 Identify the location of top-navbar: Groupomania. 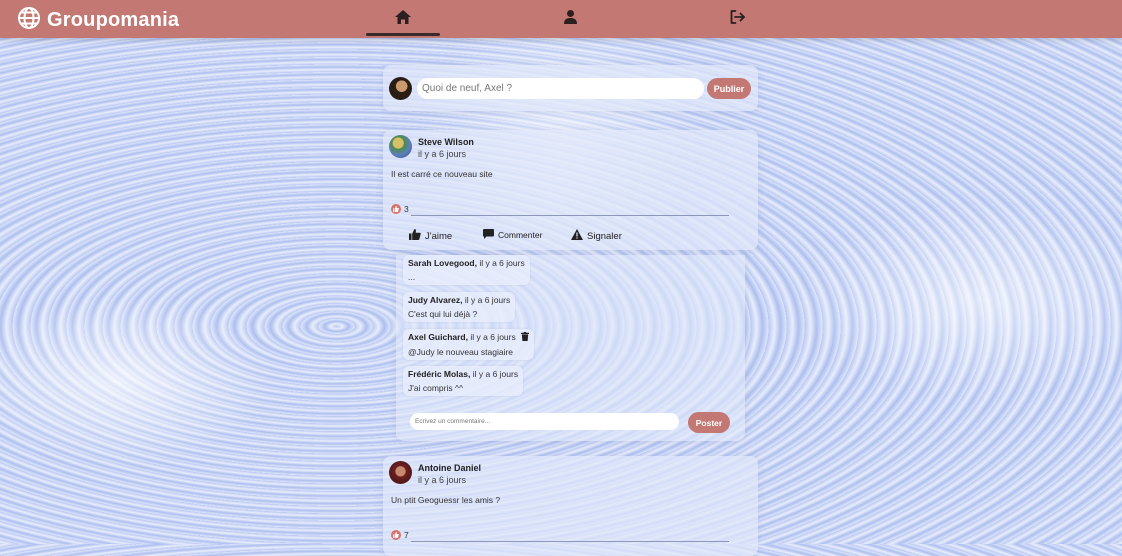
(561, 19).